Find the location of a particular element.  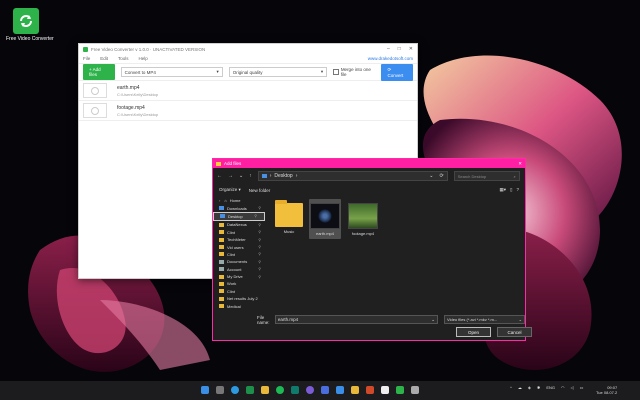

dialog-commandbar: Organize ▾ New folder ▦▾ ▯ ? is located at coordinates (369, 190).